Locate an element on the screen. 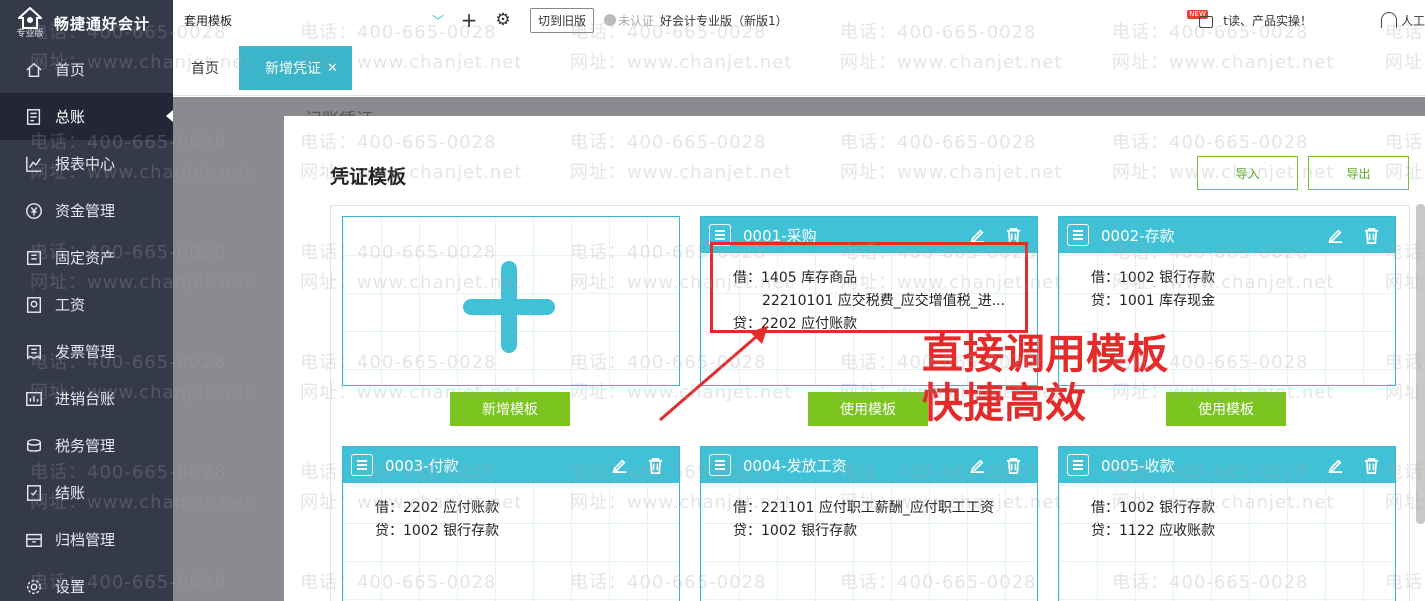 This screenshot has width=1425, height=601. gear-icon is located at coordinates (34, 587).